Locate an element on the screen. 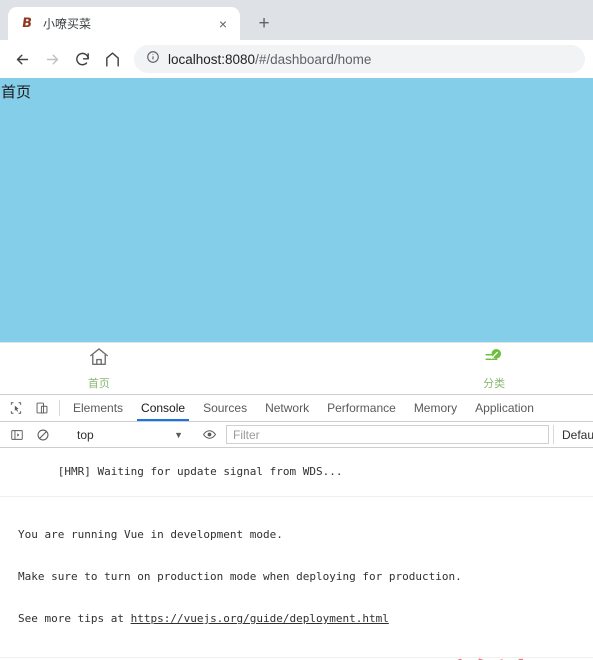  tab-application: Application is located at coordinates (504, 408).